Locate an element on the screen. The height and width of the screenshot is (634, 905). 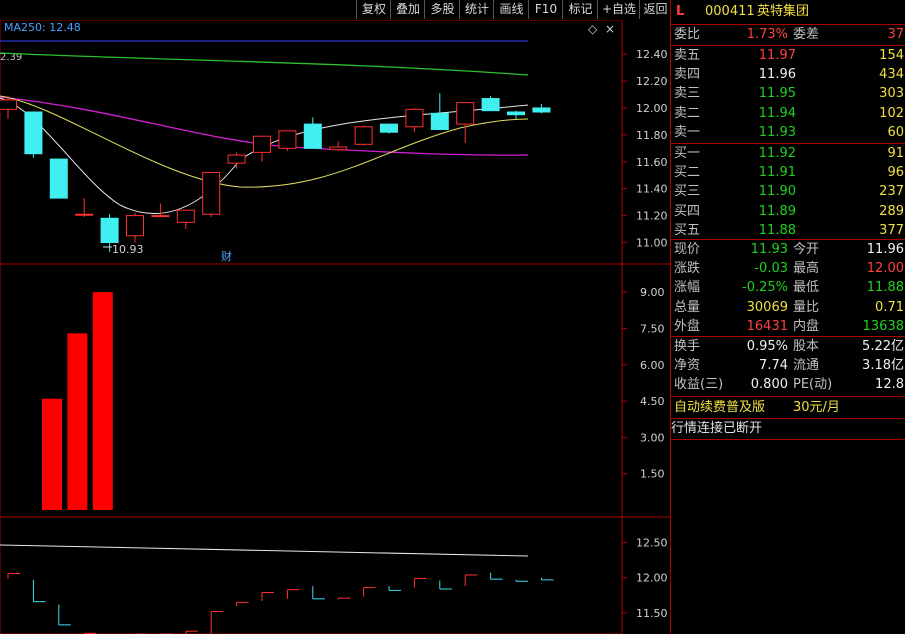
toolbar-button-1: 叠加 is located at coordinates (407, 9).